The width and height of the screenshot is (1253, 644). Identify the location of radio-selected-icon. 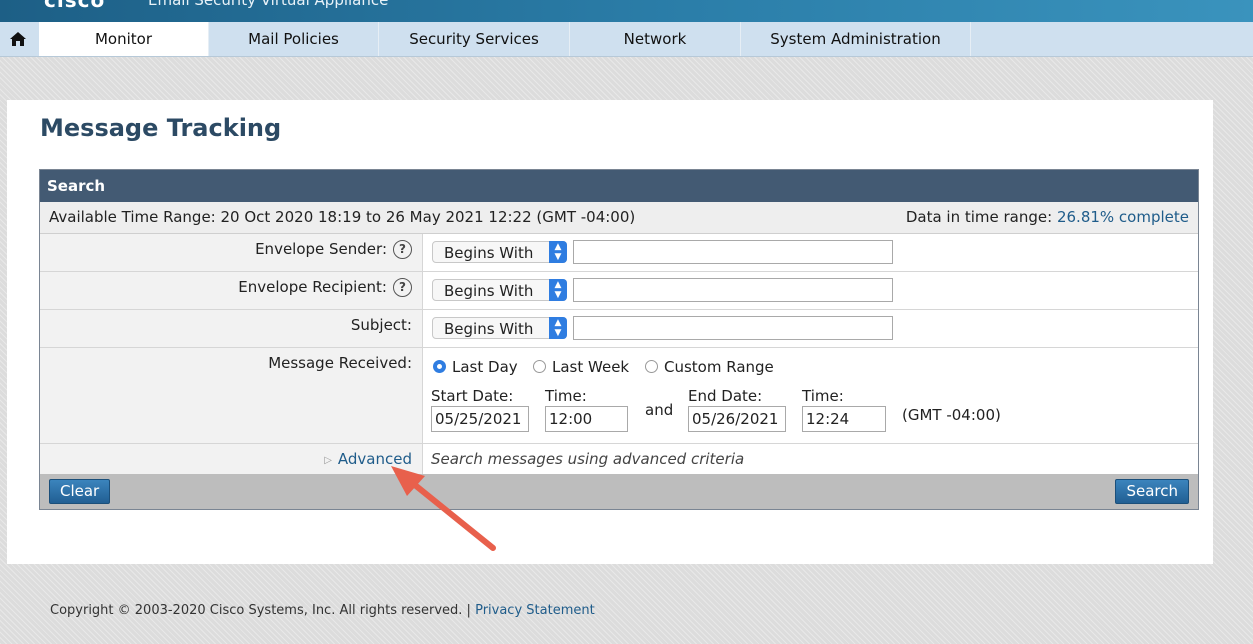
(439, 366).